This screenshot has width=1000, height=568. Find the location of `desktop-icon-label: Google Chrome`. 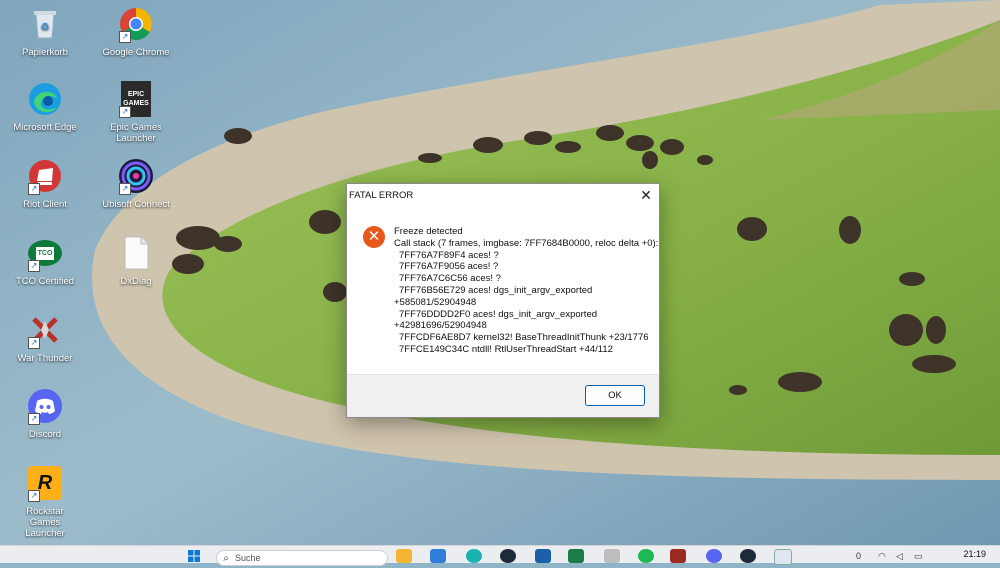

desktop-icon-label: Google Chrome is located at coordinates (136, 52).